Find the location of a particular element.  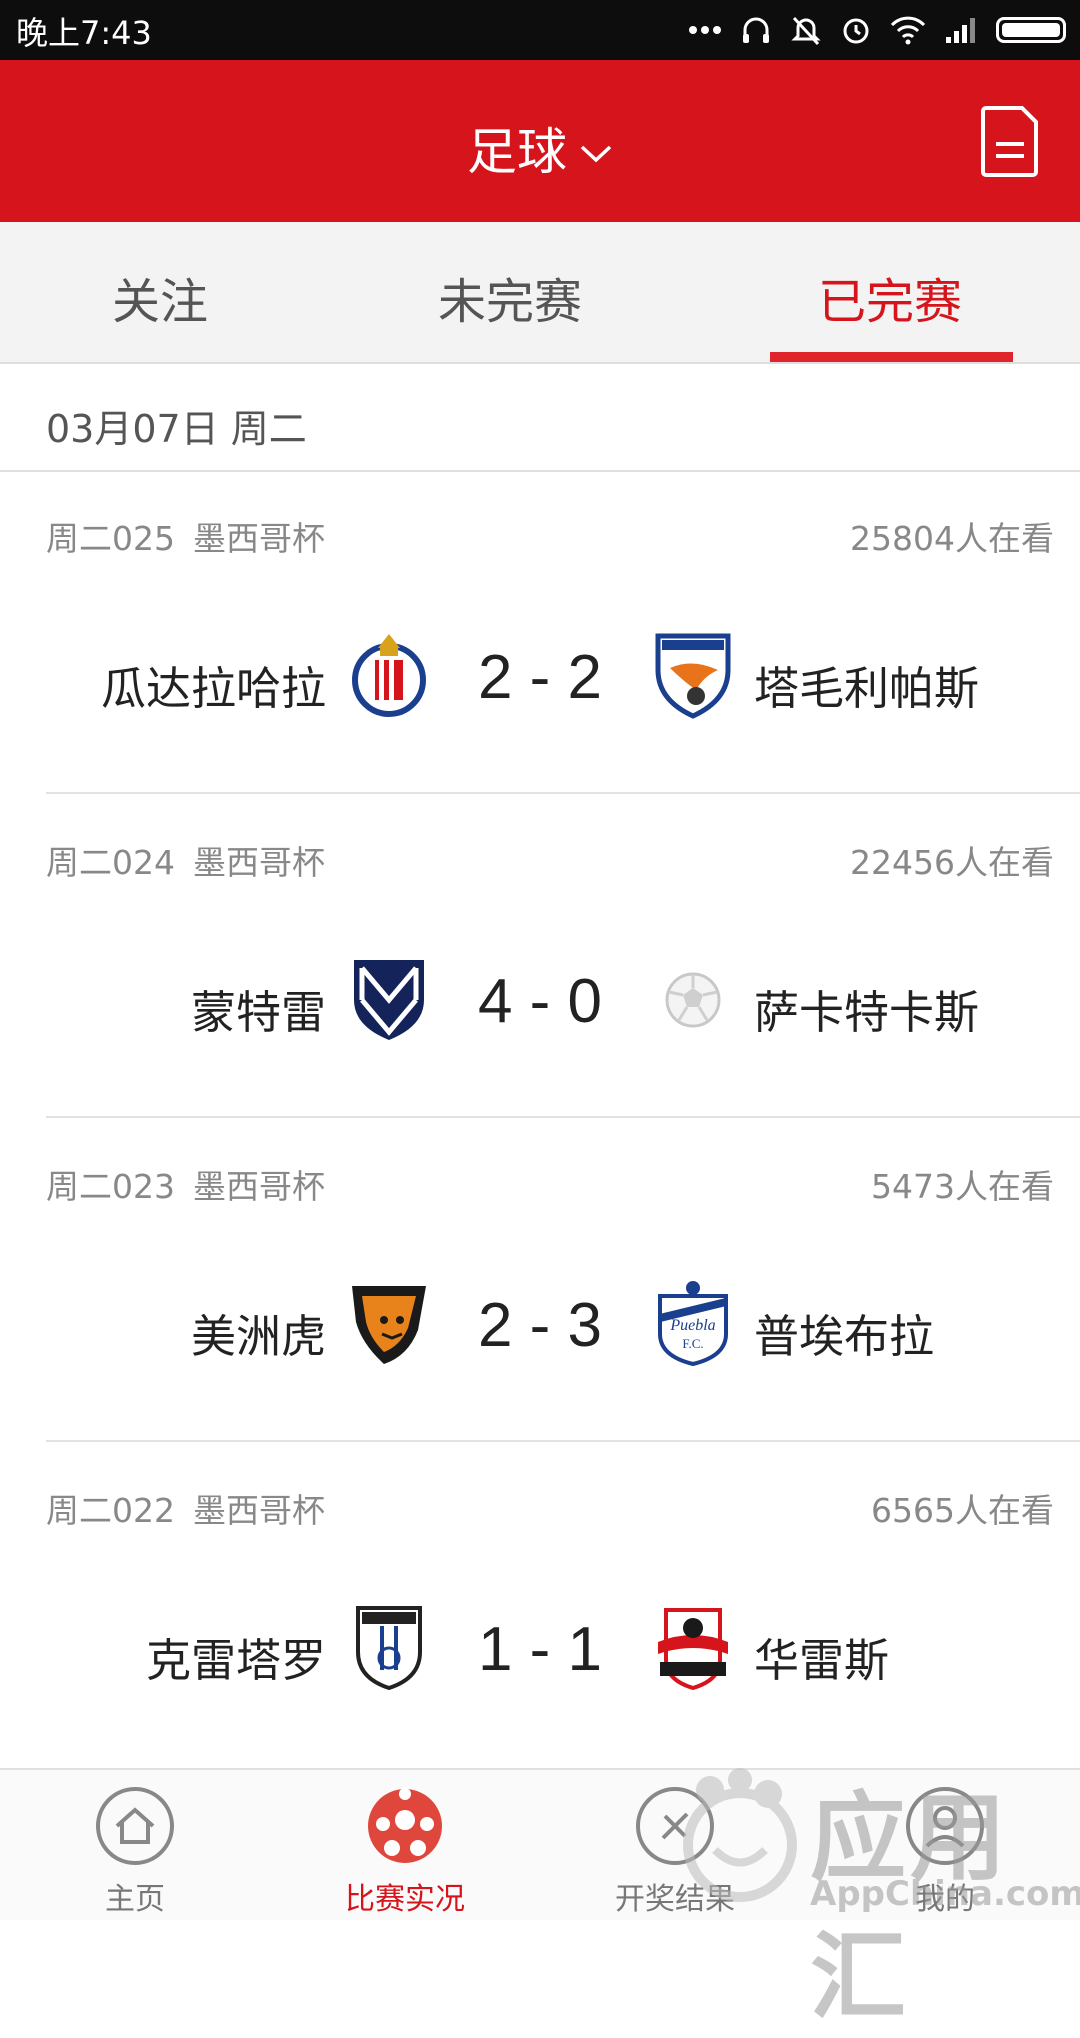

nav-live-matches: 比赛实况 is located at coordinates (405, 1846).